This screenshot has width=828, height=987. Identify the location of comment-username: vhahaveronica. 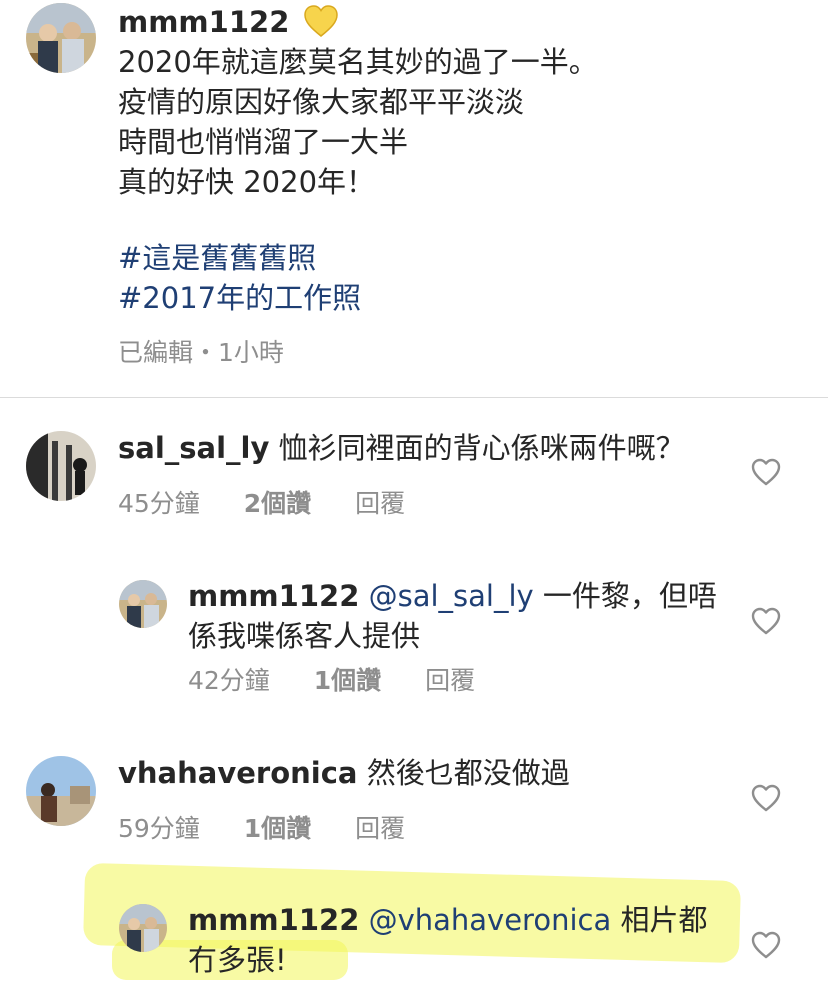
(237, 773).